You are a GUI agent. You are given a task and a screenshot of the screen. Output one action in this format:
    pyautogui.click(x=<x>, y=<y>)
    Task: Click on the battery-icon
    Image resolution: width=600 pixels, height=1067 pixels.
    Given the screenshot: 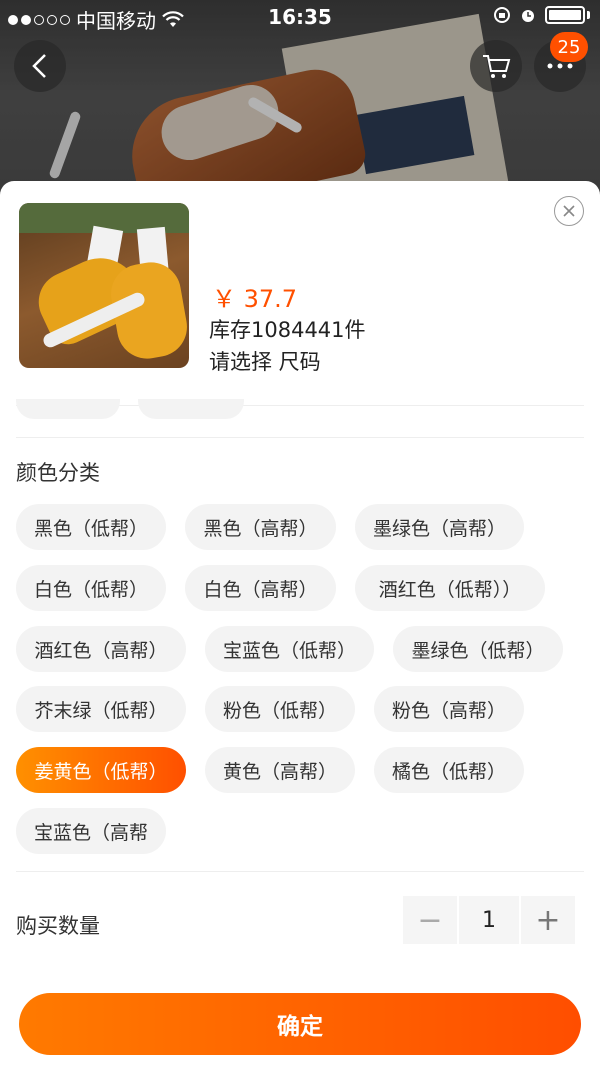 What is the action you would take?
    pyautogui.click(x=565, y=15)
    